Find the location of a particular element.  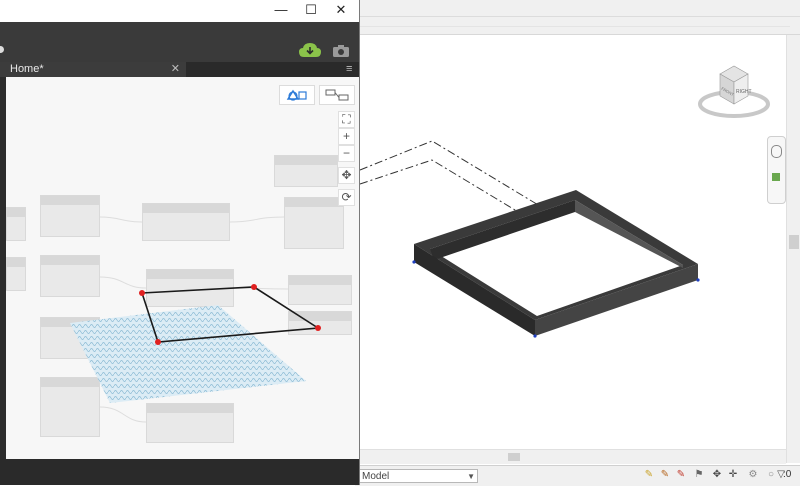

close-button: ✕ is located at coordinates (341, 11).